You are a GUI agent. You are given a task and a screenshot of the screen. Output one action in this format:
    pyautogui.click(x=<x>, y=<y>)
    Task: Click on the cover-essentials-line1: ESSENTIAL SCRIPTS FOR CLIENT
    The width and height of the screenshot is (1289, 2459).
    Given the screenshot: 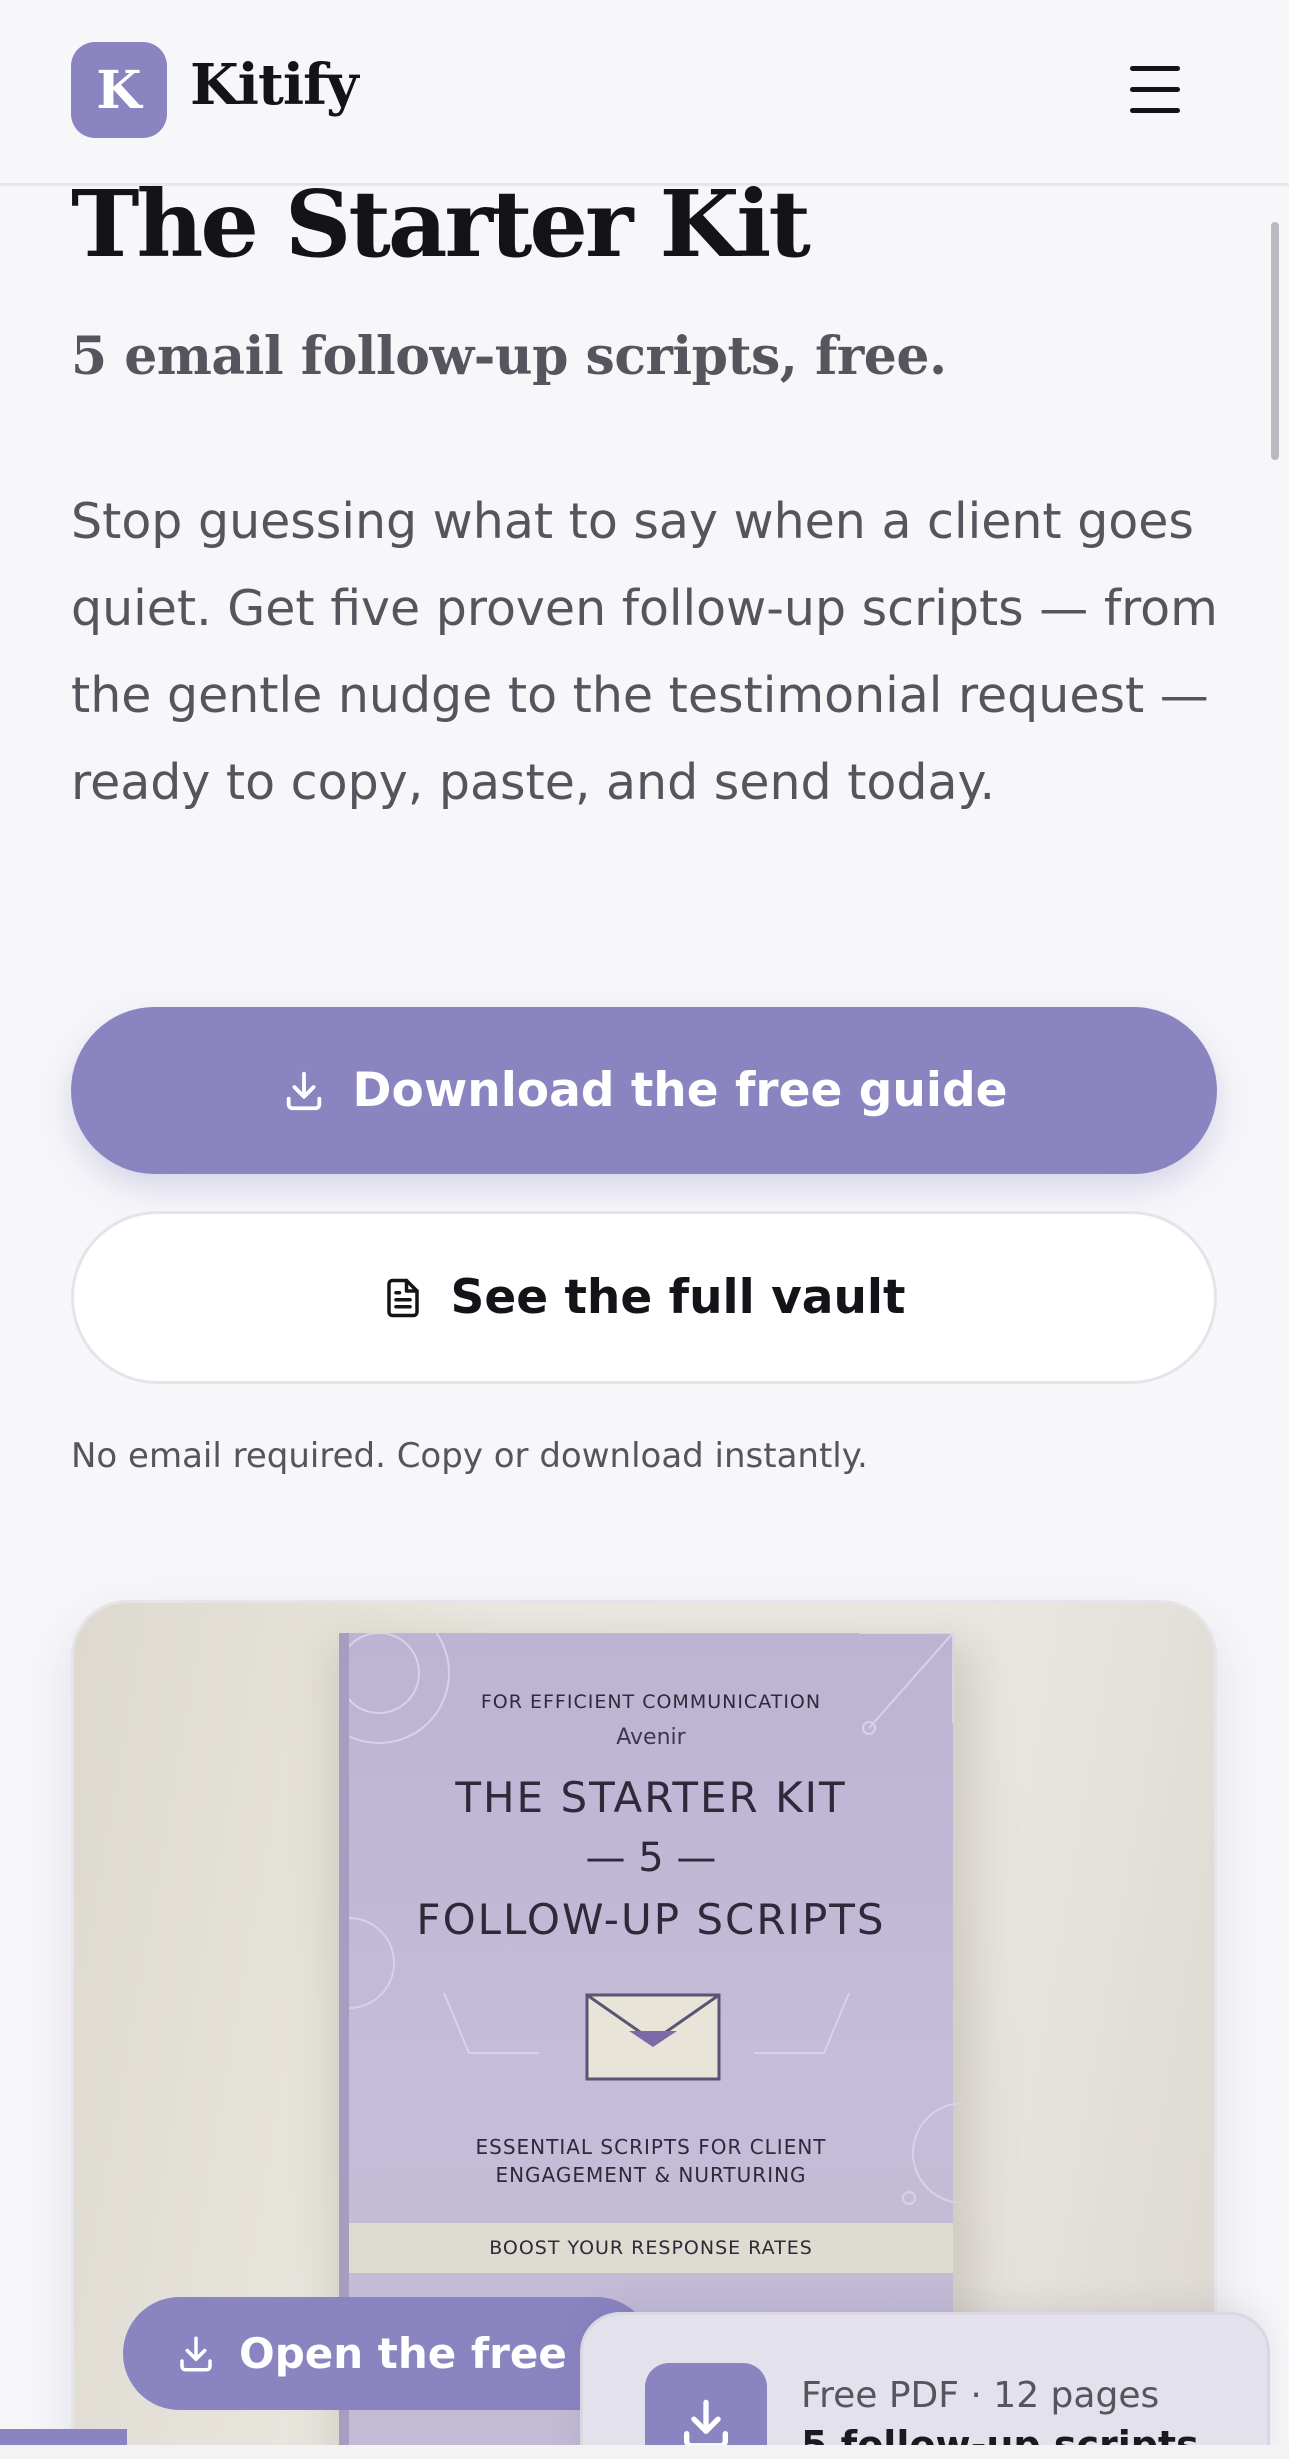 What is the action you would take?
    pyautogui.click(x=651, y=2147)
    